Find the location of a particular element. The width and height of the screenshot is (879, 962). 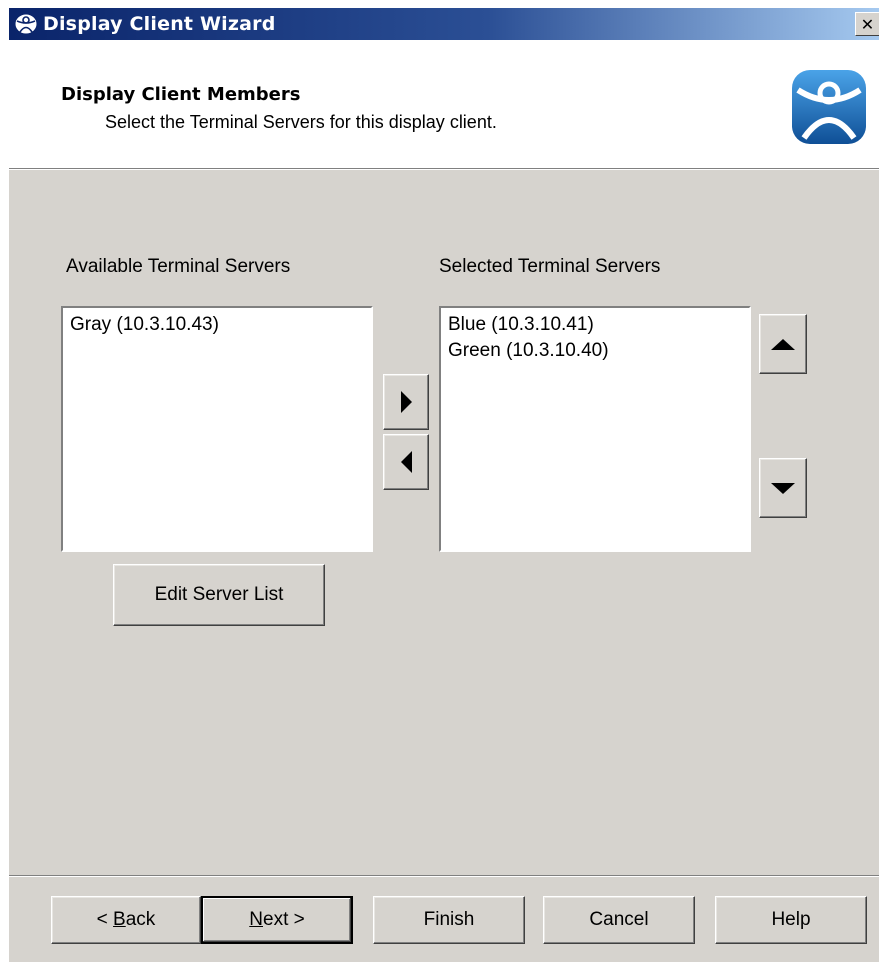

next-button: Next > is located at coordinates (277, 920).